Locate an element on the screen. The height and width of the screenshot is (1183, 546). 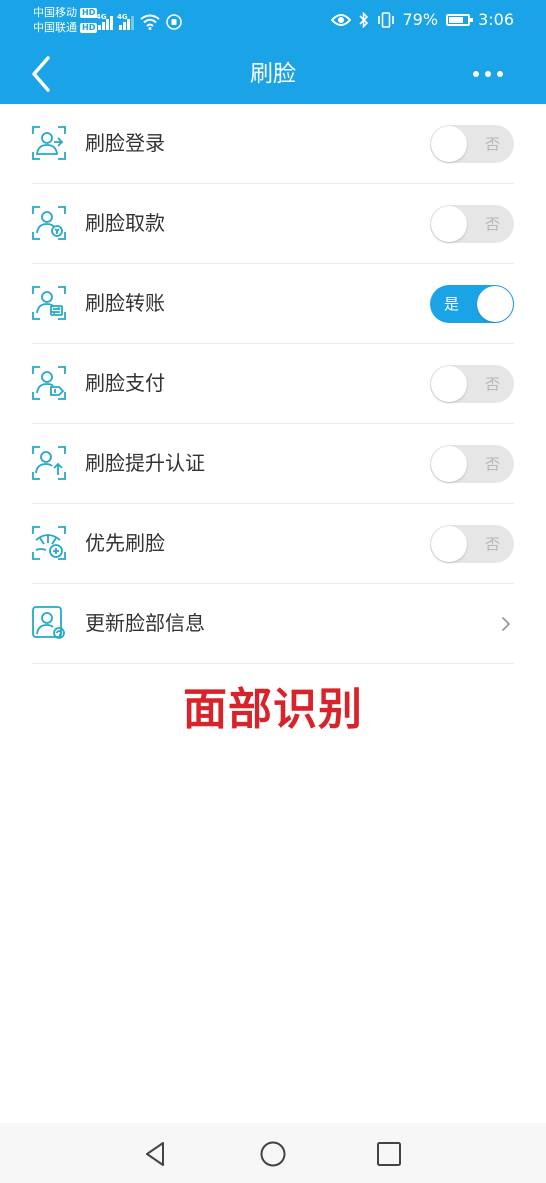
chevron-right-icon is located at coordinates (506, 624).